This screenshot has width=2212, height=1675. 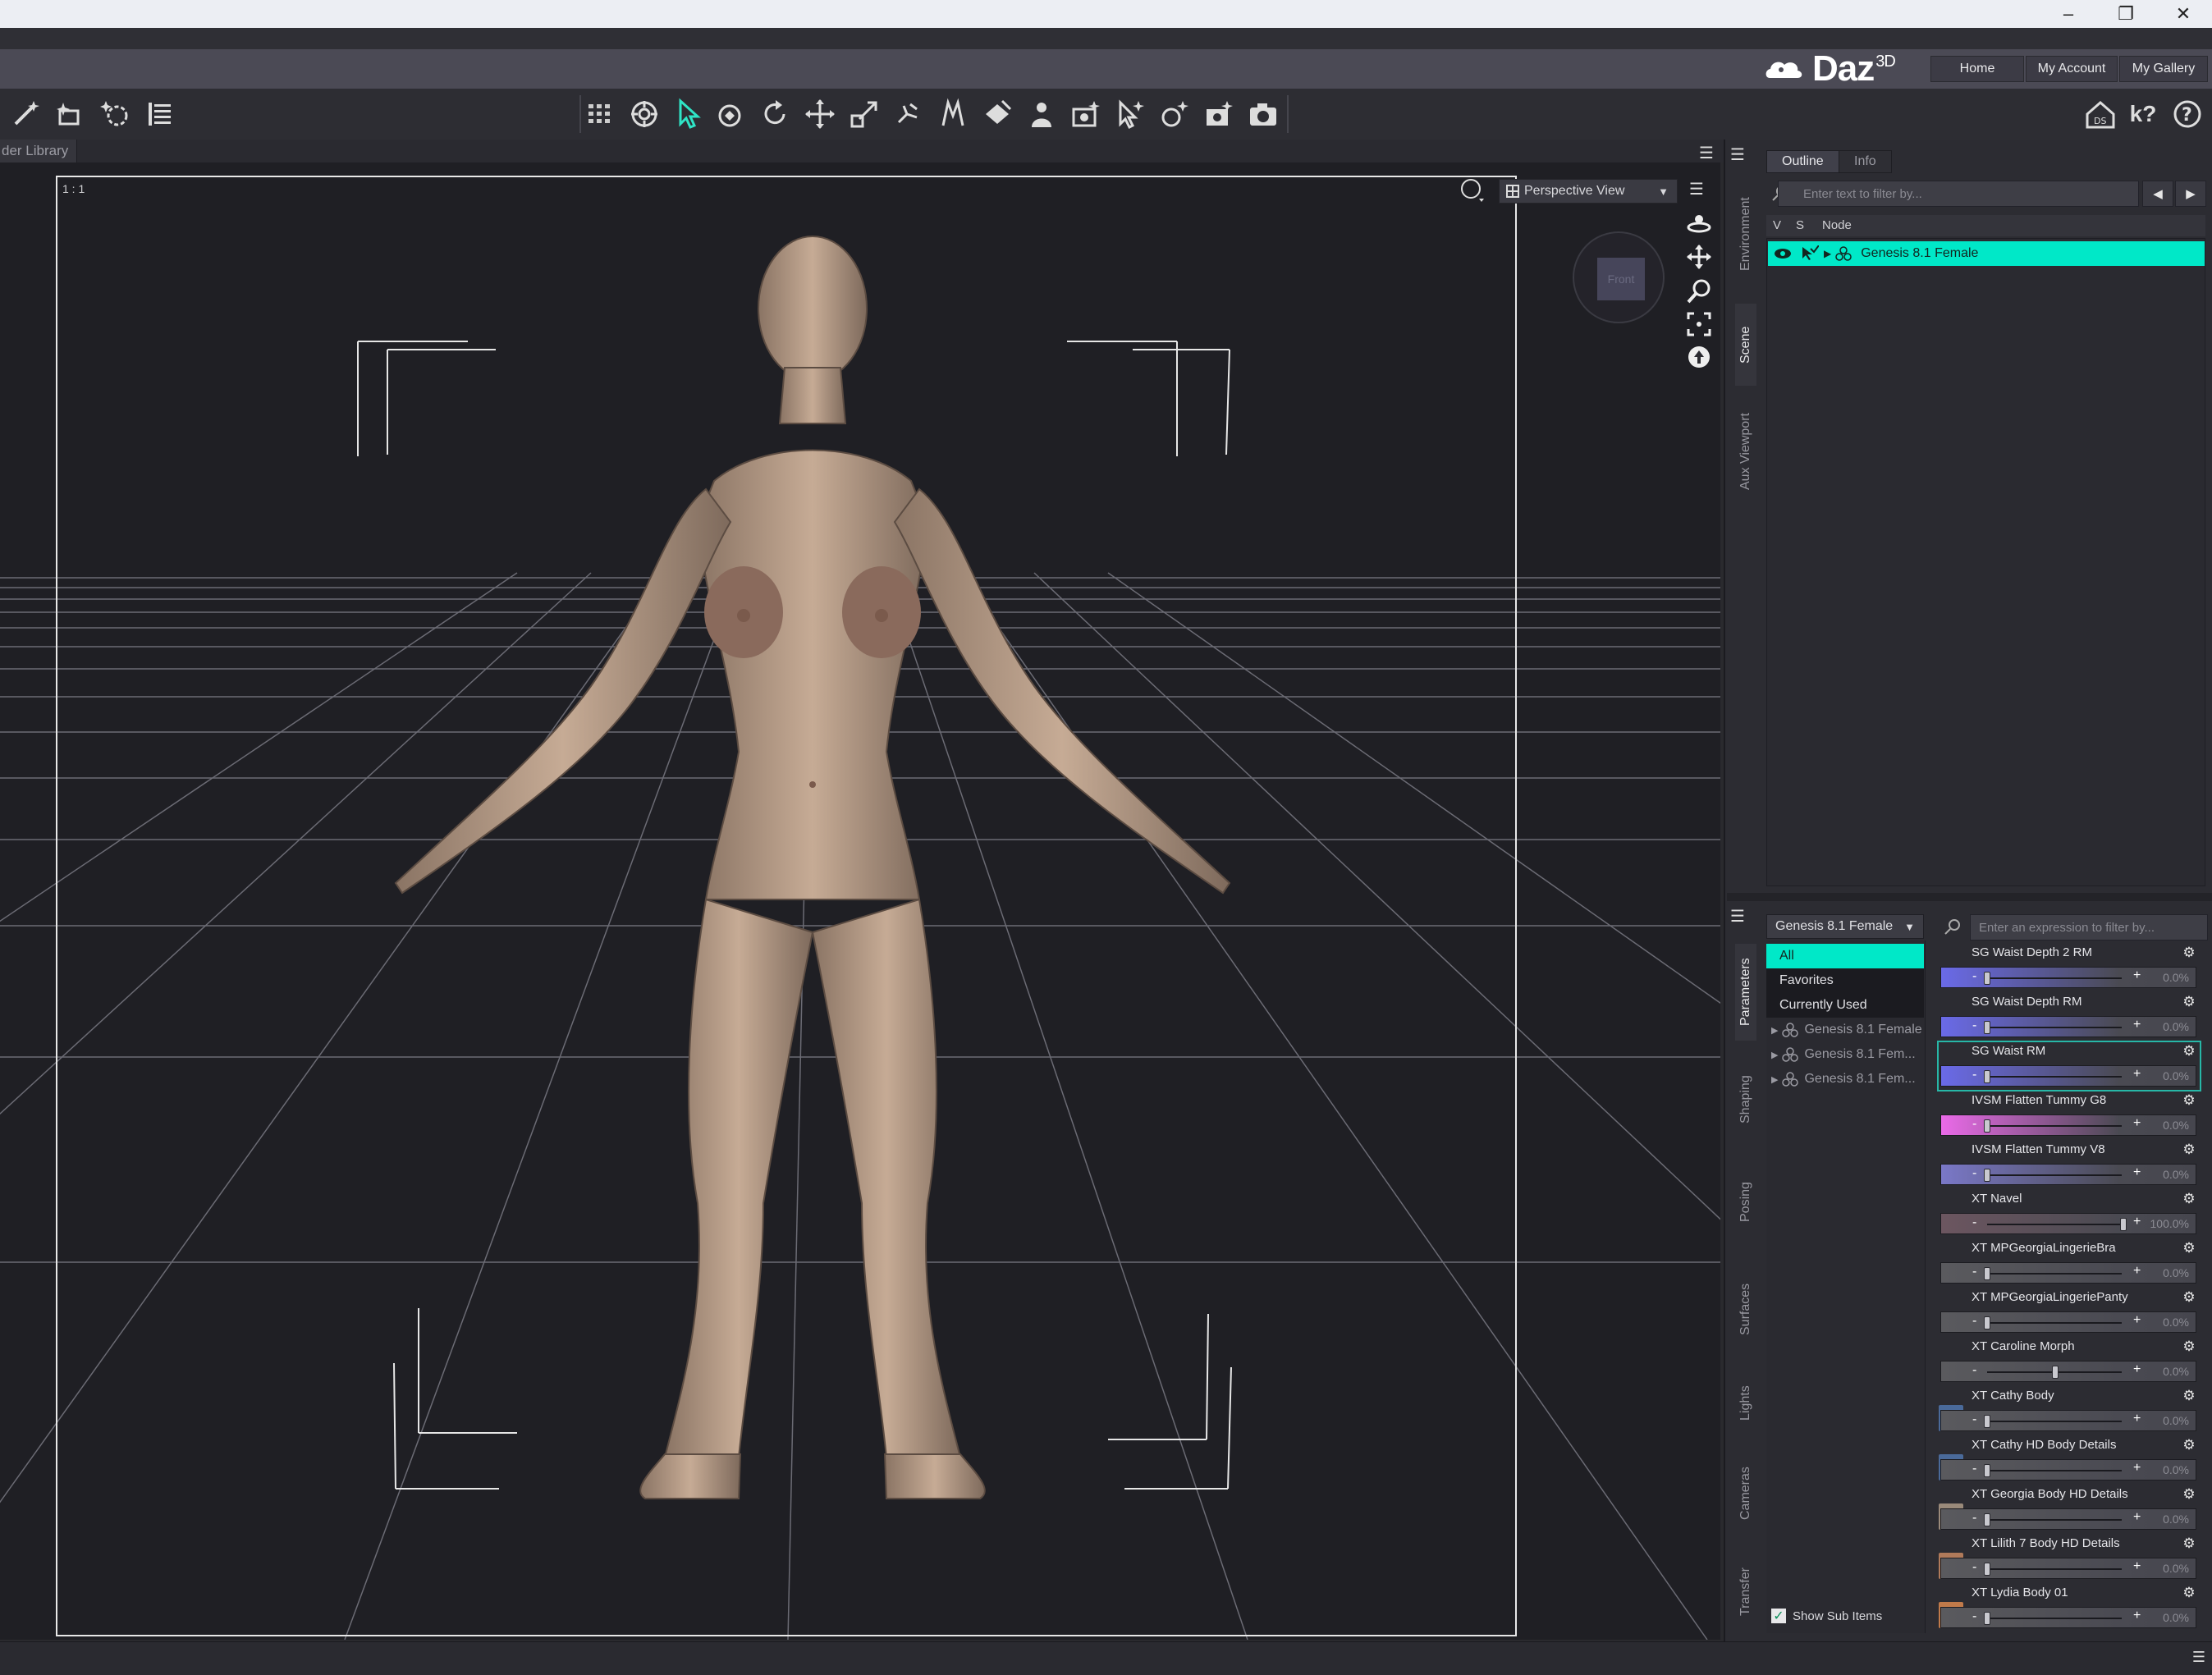 What do you see at coordinates (39, 151) in the screenshot?
I see `render-library-tab: der Library` at bounding box center [39, 151].